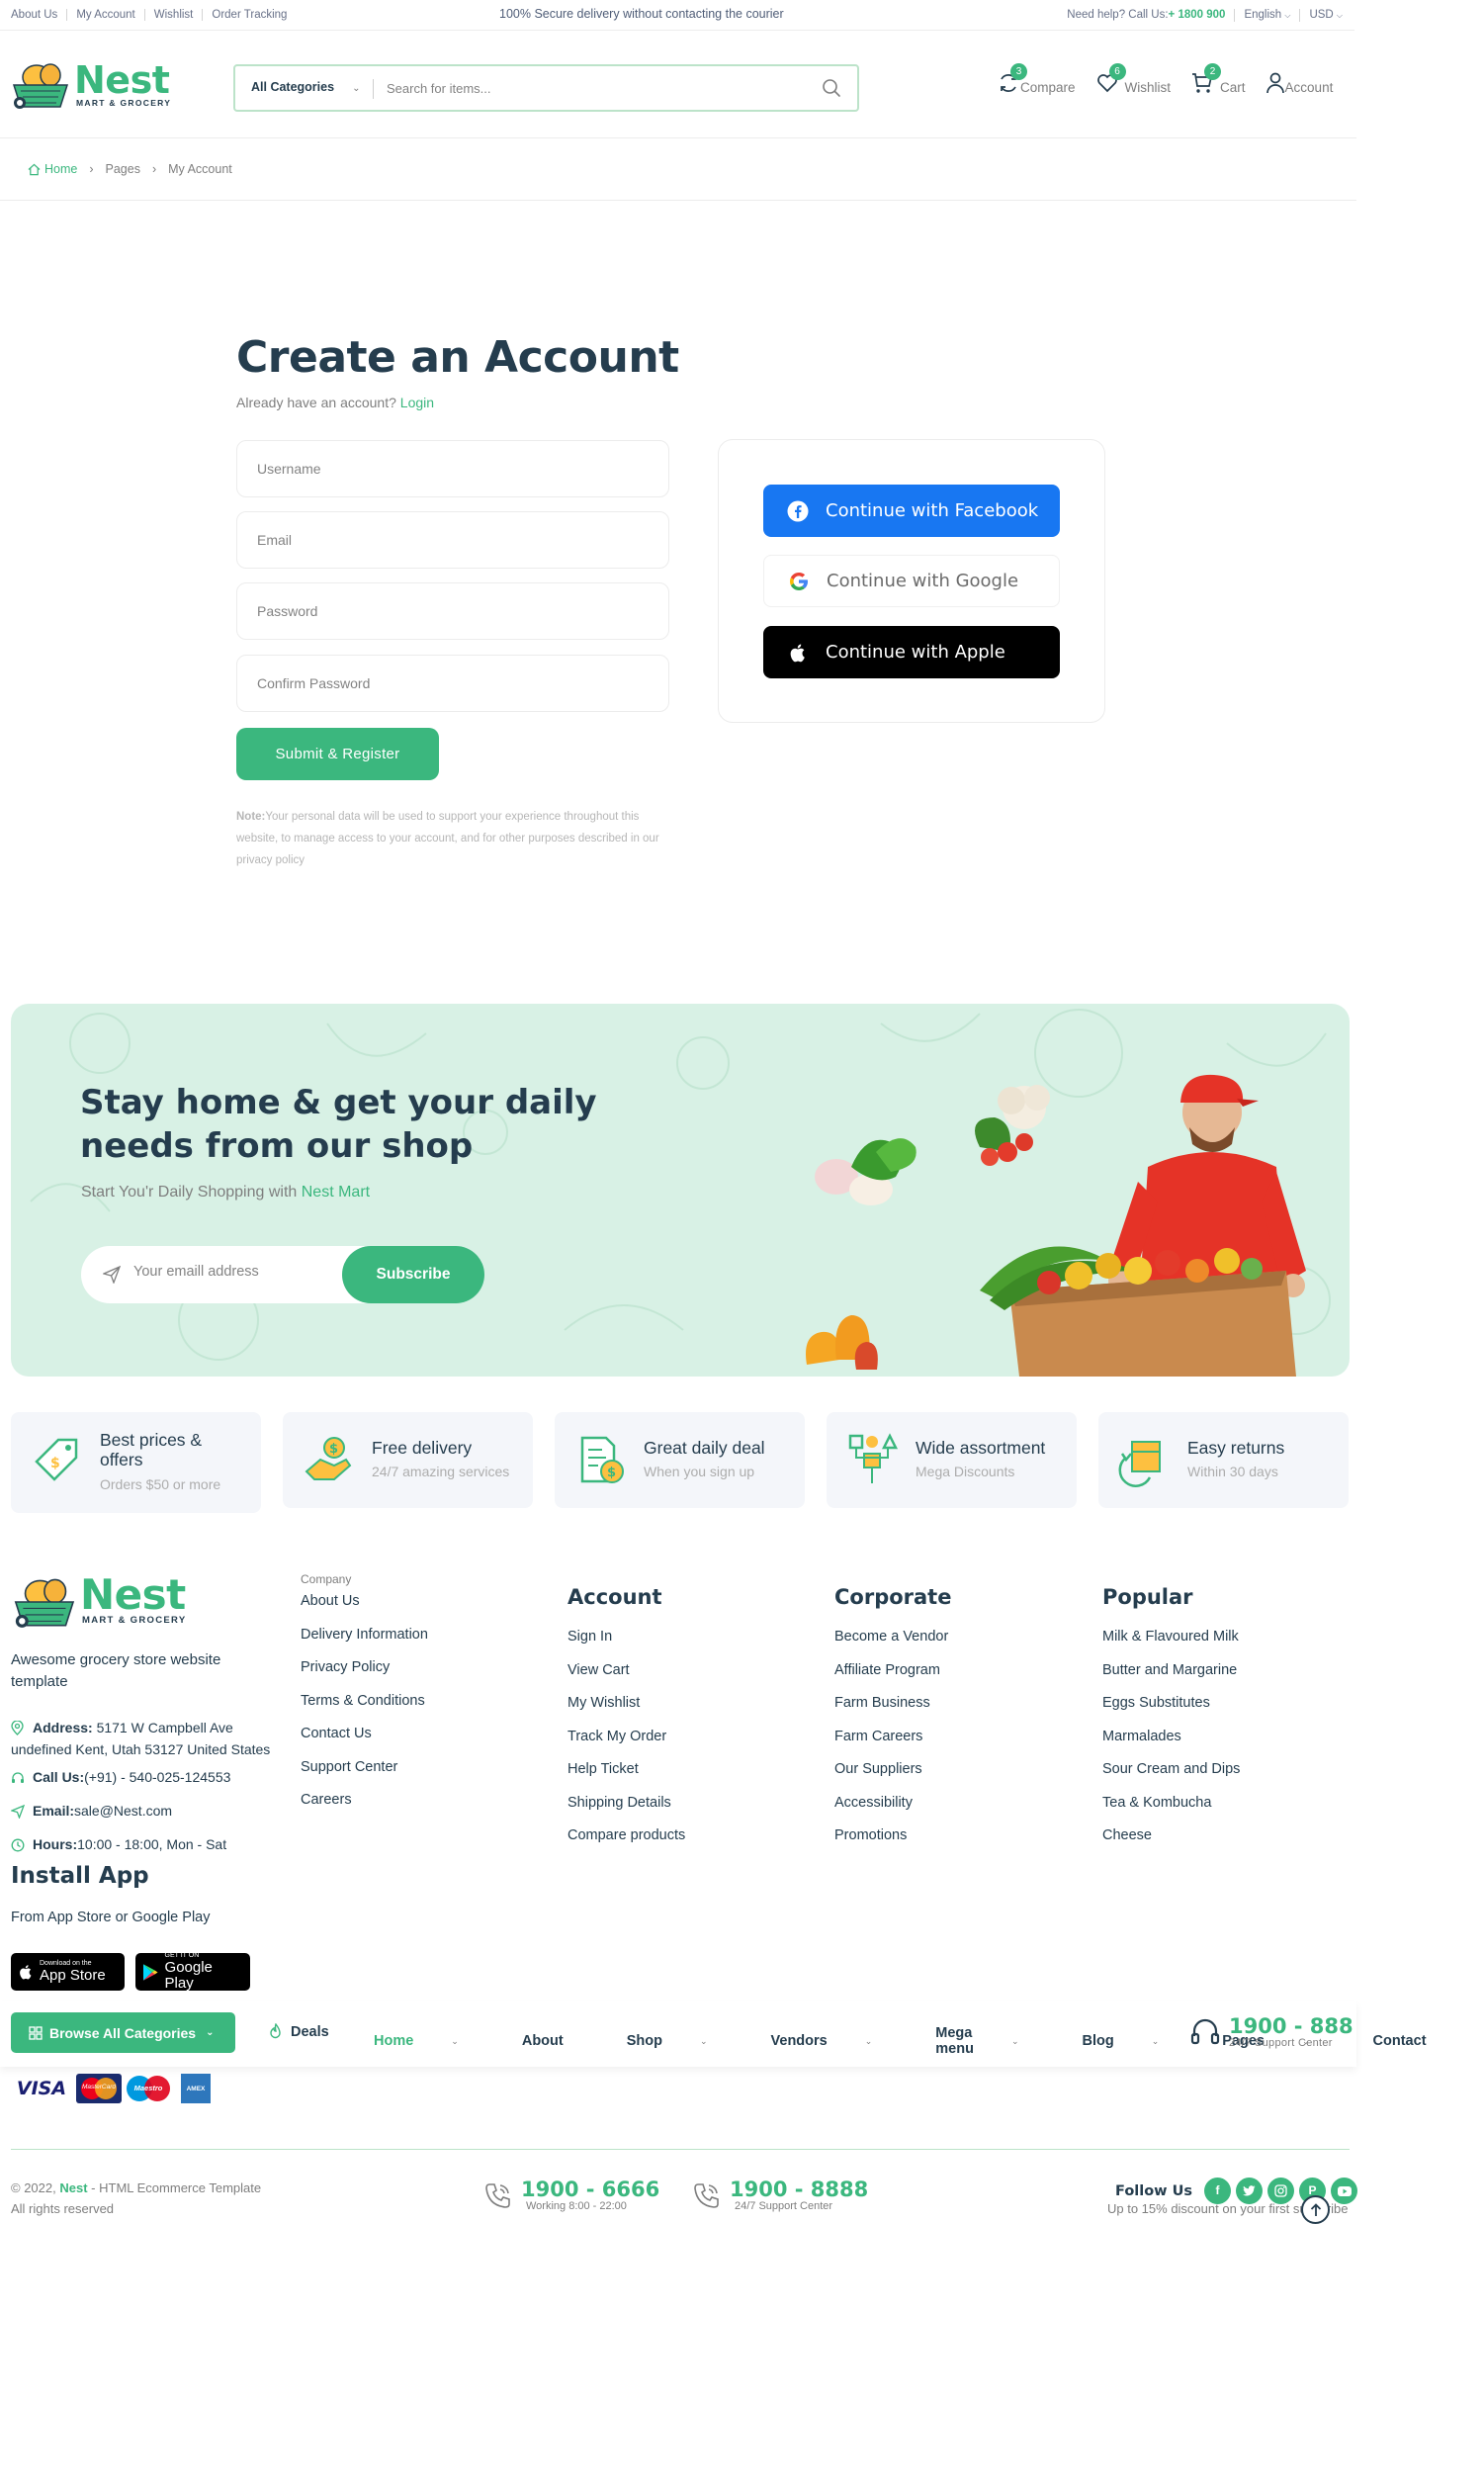 This screenshot has height=2490, width=1484. Describe the element at coordinates (594, 88) in the screenshot. I see `search-input` at that location.